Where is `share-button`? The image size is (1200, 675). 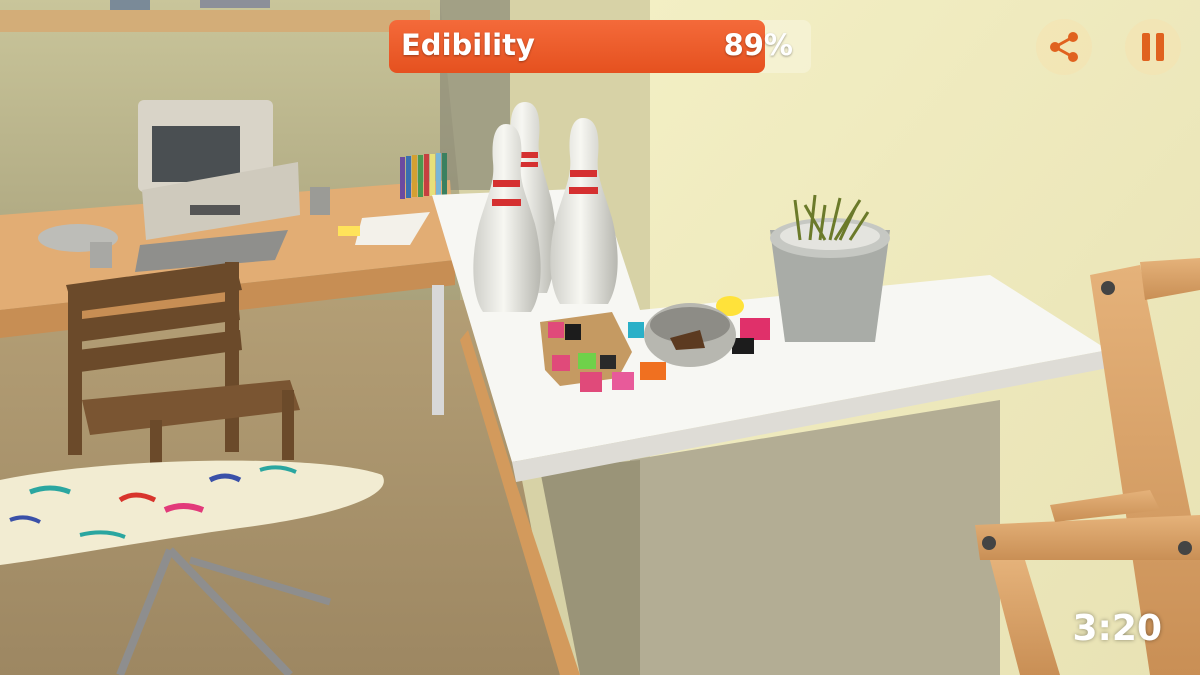 share-button is located at coordinates (1064, 47).